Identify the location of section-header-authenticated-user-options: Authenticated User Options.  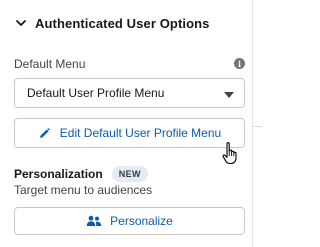
(112, 23).